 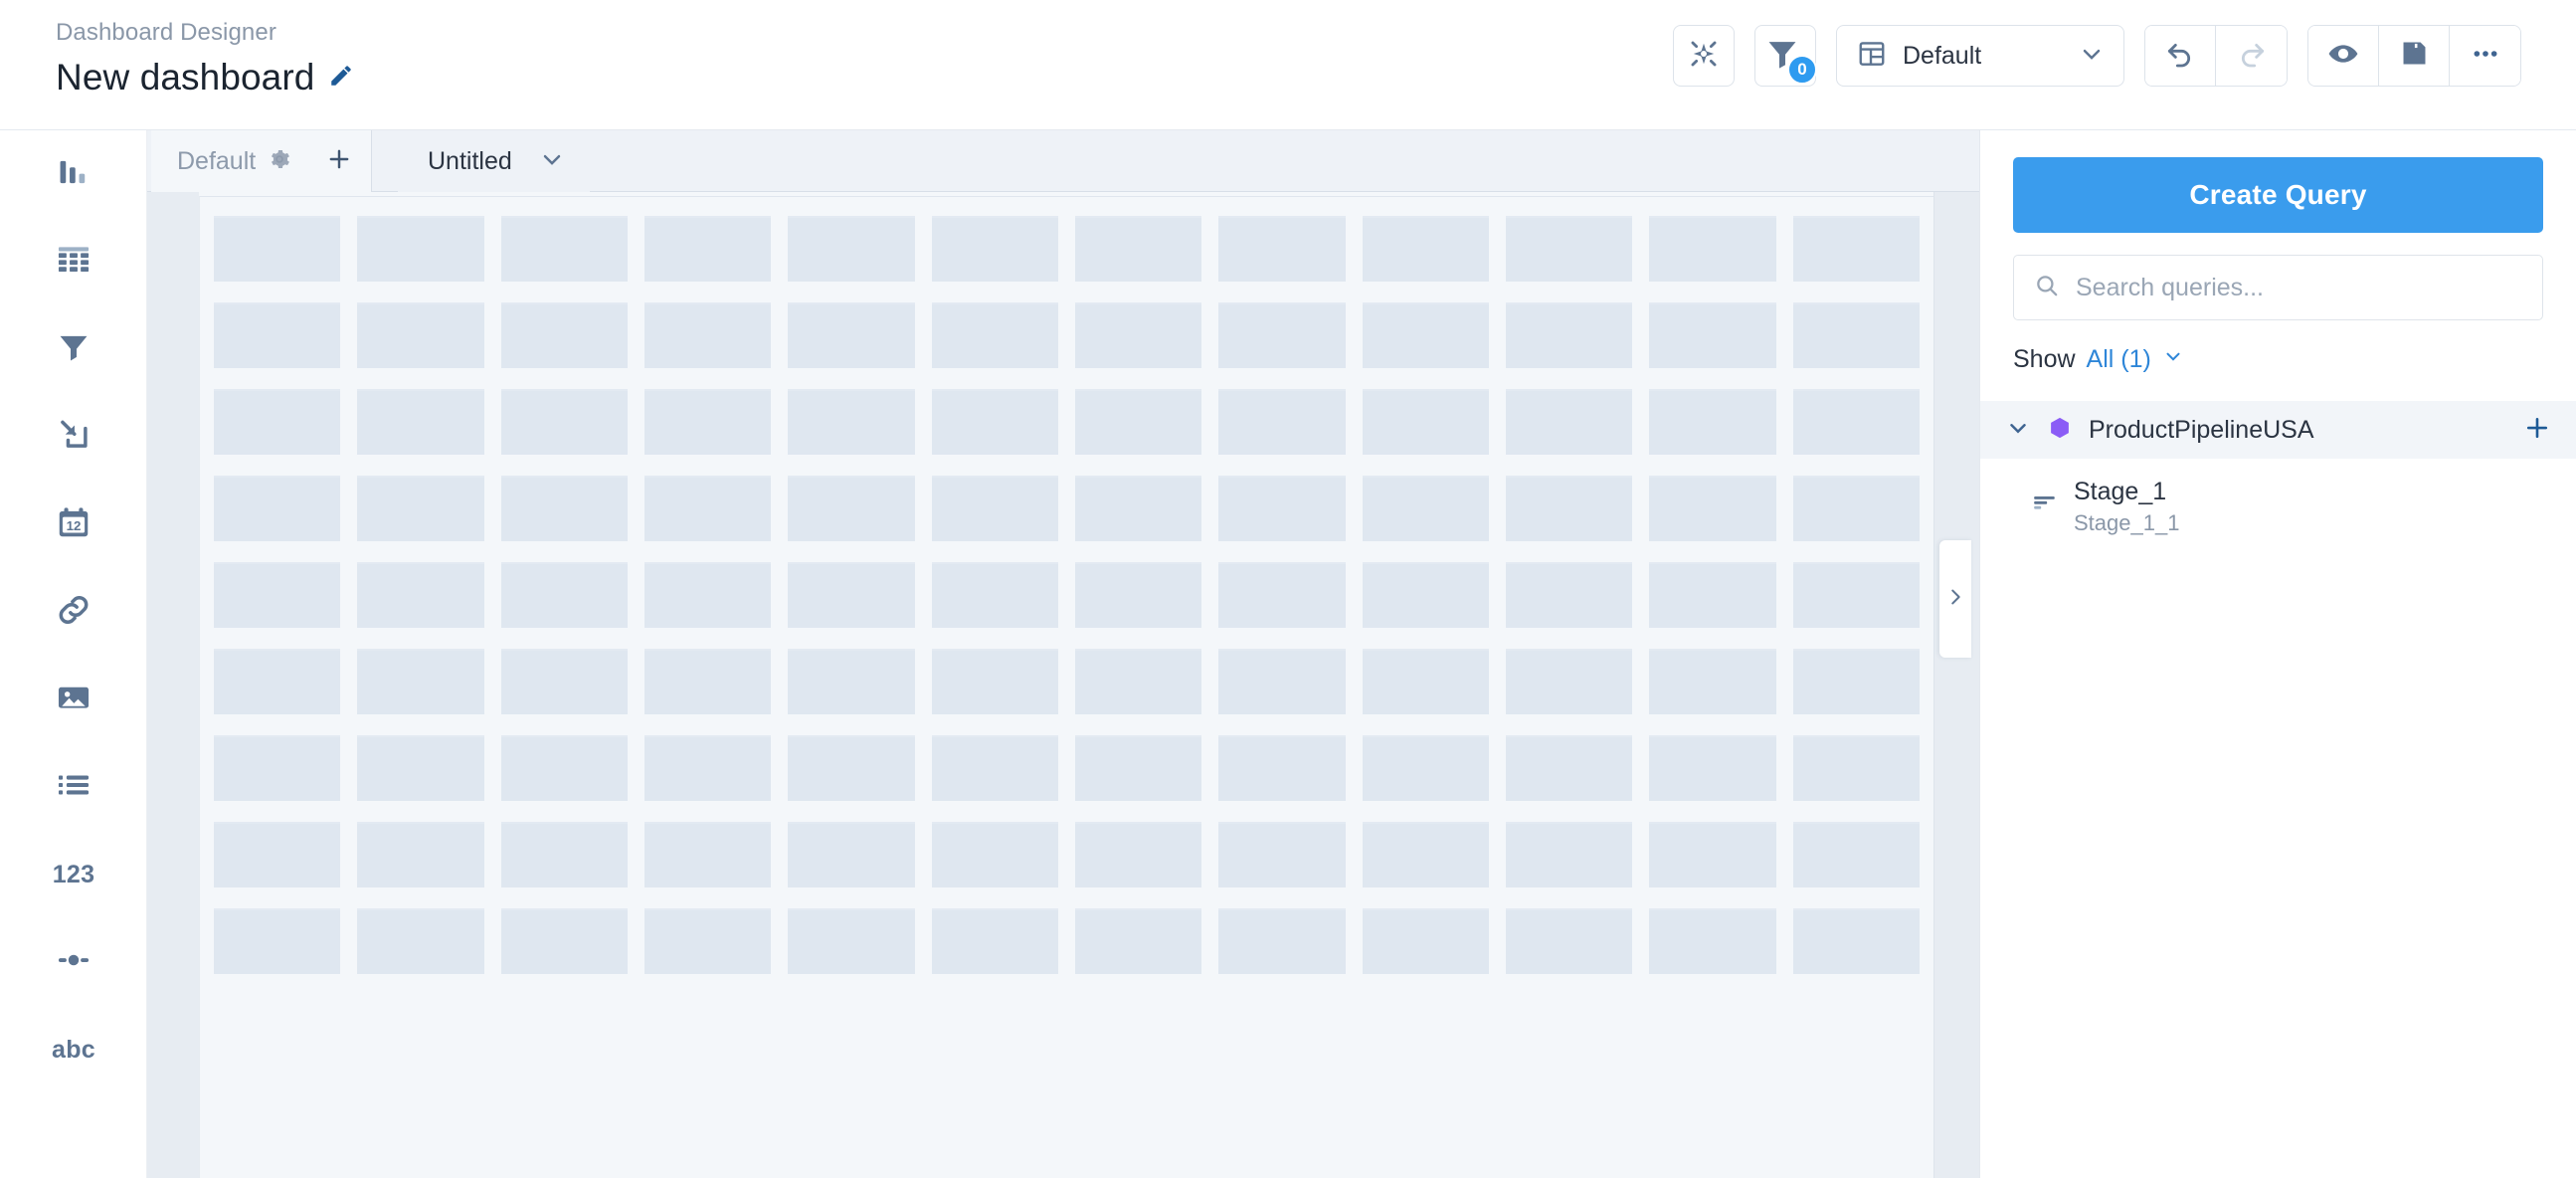 I want to click on rail-item-calendar: 12, so click(x=73, y=524).